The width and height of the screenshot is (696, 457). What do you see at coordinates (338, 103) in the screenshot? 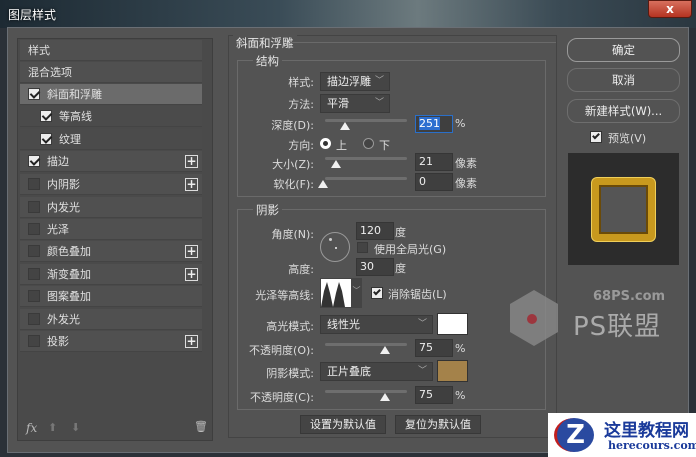
I see `method-value: 平滑` at bounding box center [338, 103].